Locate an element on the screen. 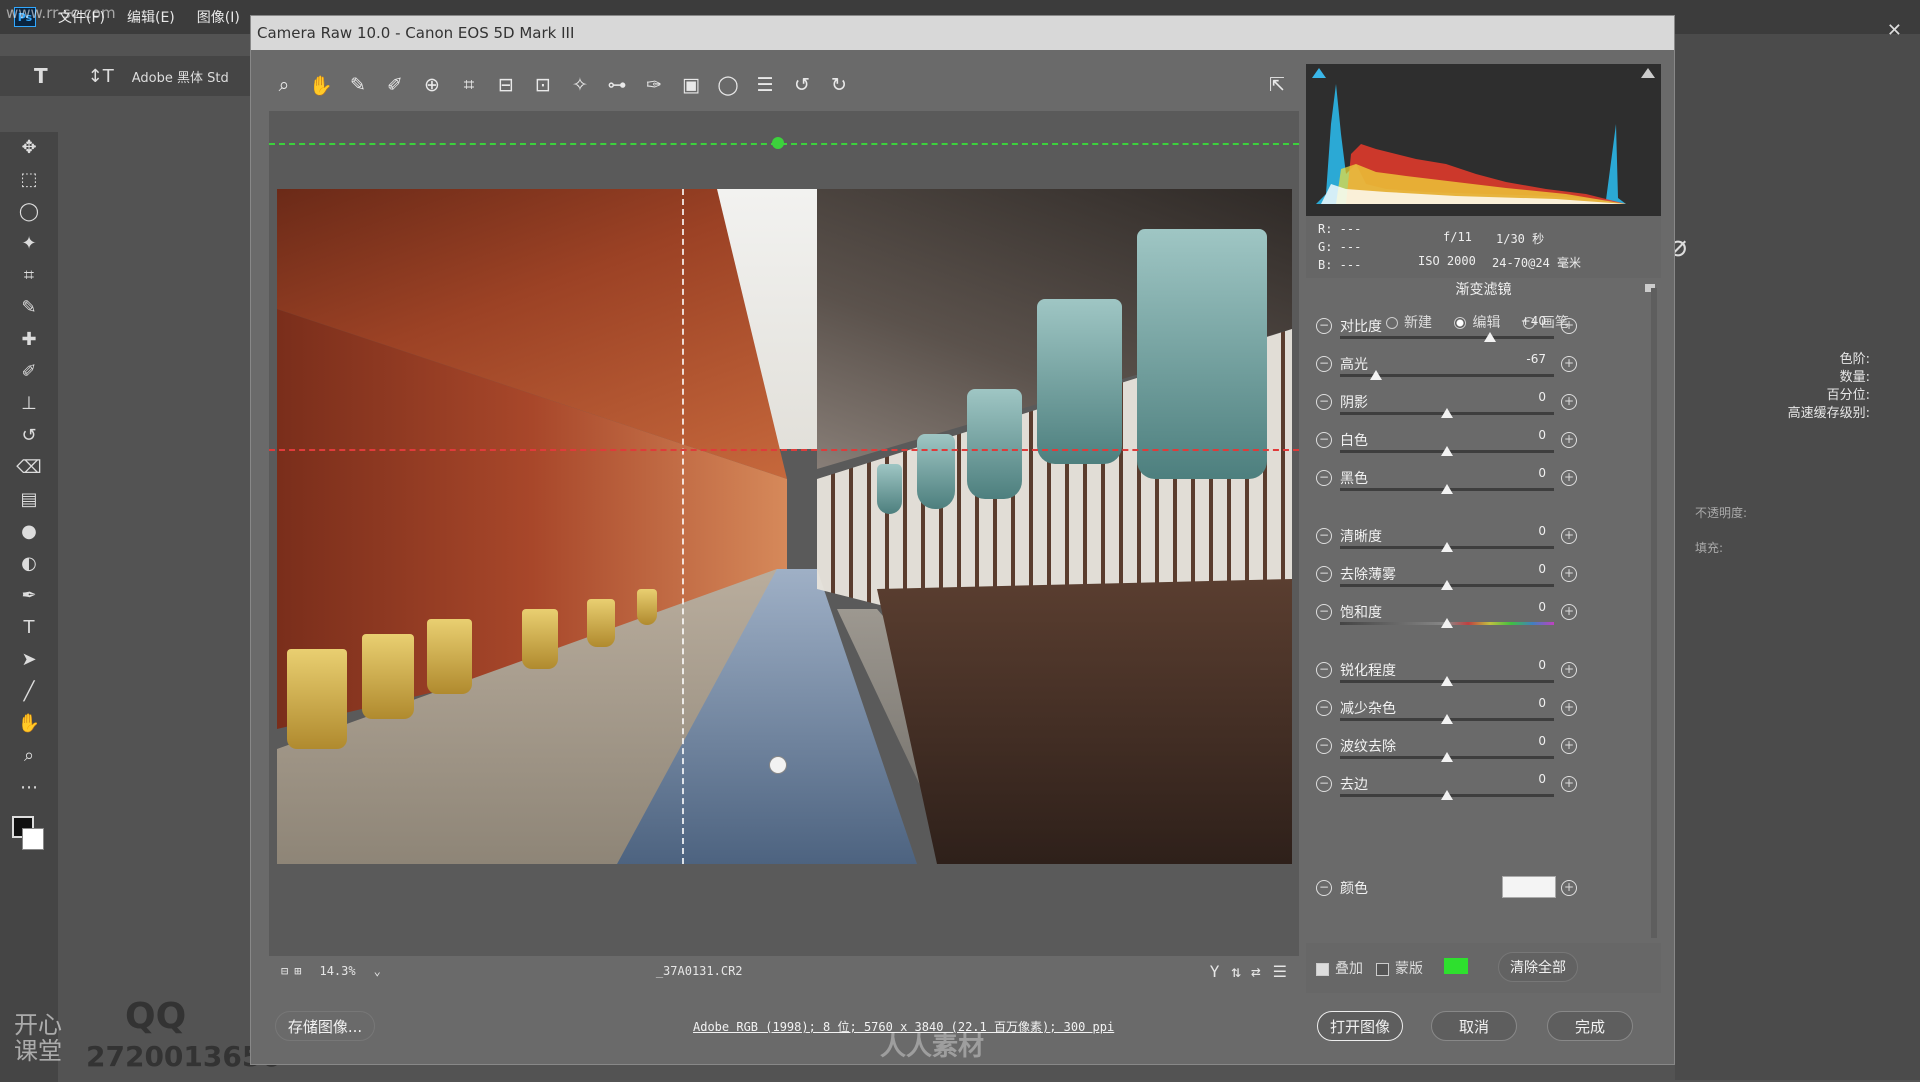 The height and width of the screenshot is (1082, 1920). dodge-tool-icon: ◐ is located at coordinates (29, 563).